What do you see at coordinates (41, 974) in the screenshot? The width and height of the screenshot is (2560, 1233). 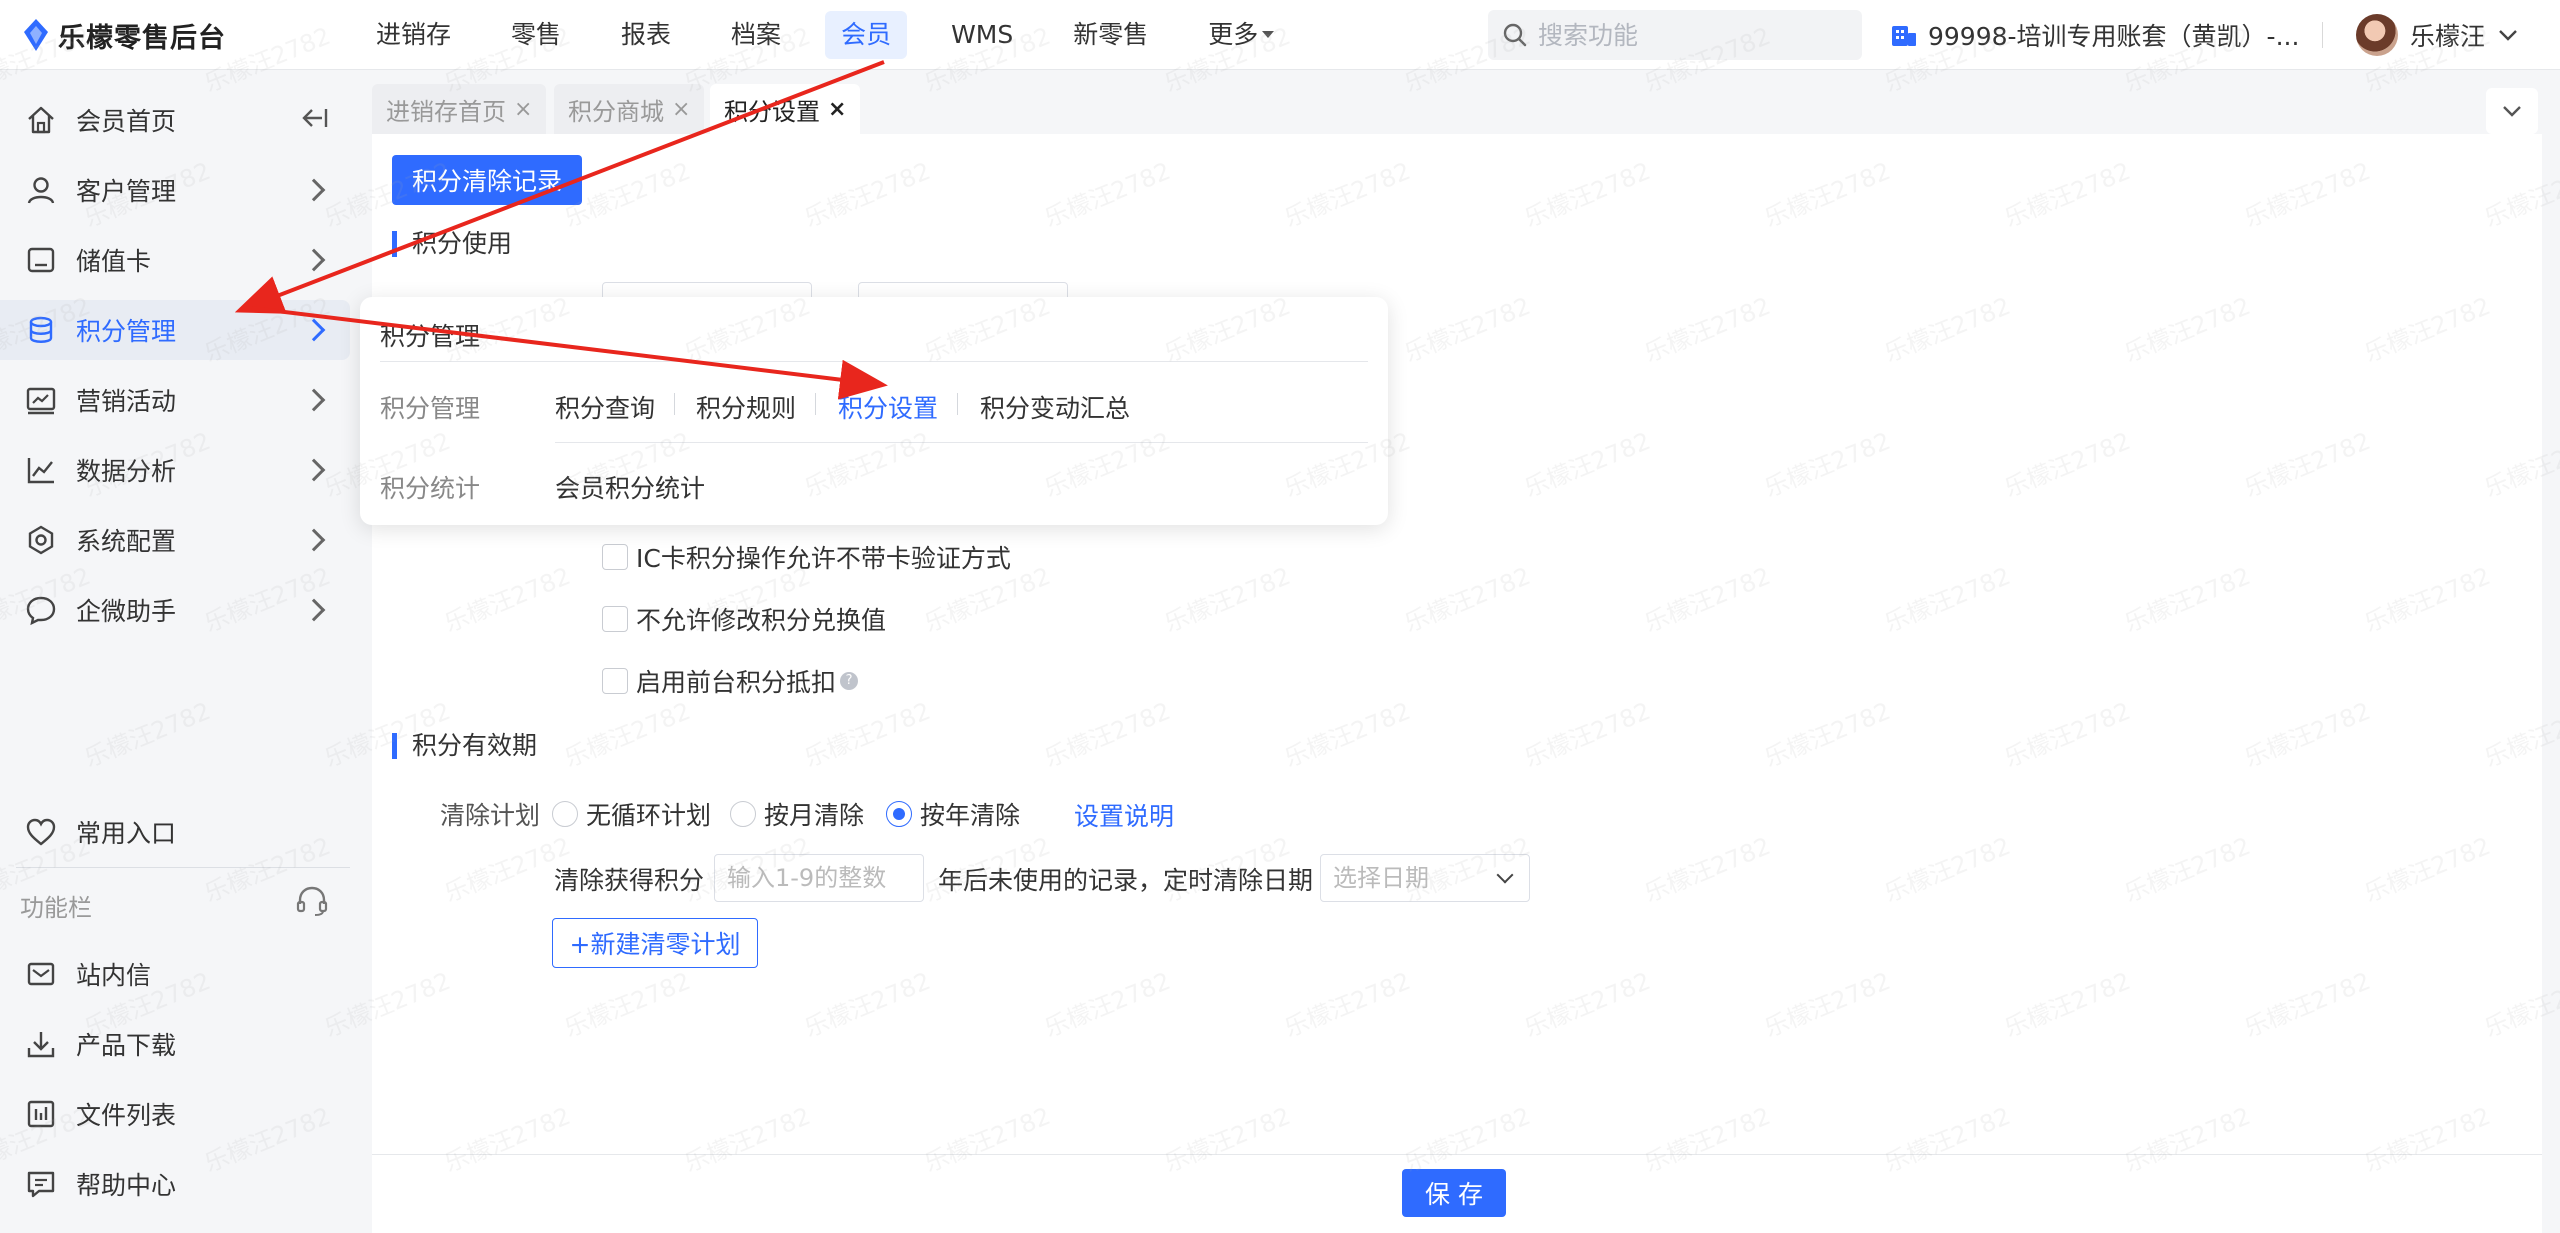 I see `mail-icon` at bounding box center [41, 974].